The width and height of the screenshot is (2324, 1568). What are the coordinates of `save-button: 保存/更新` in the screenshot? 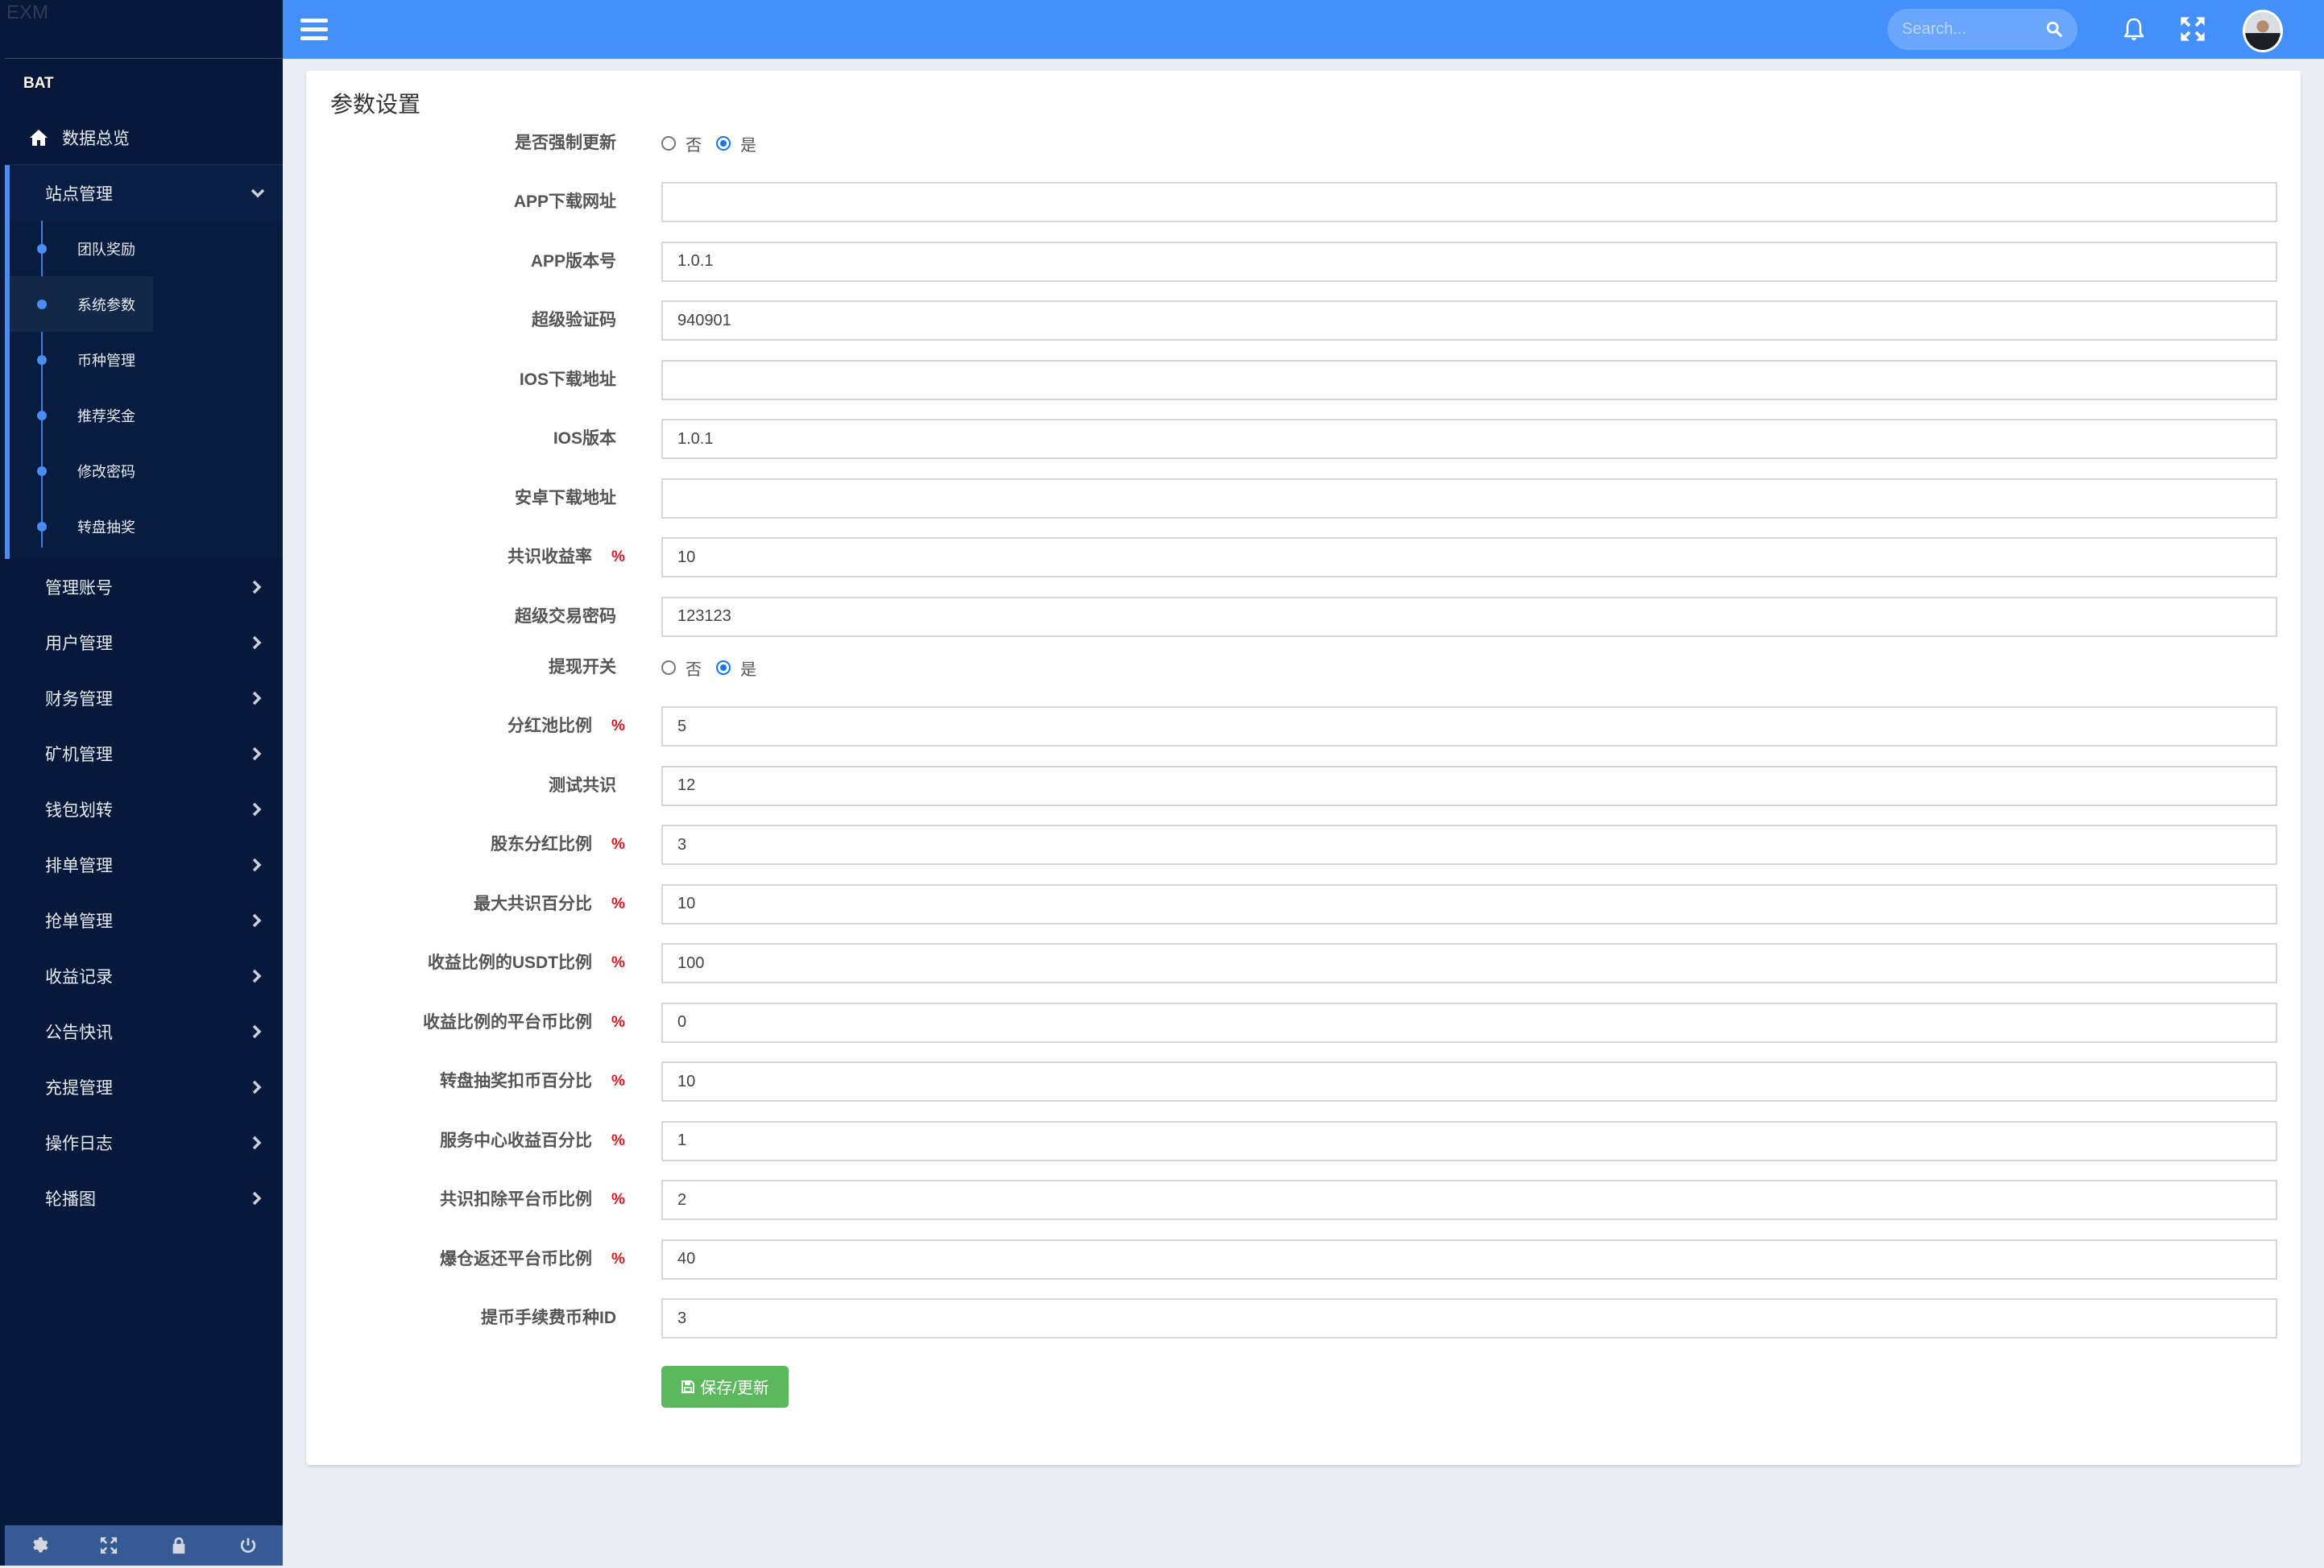 It's located at (725, 1387).